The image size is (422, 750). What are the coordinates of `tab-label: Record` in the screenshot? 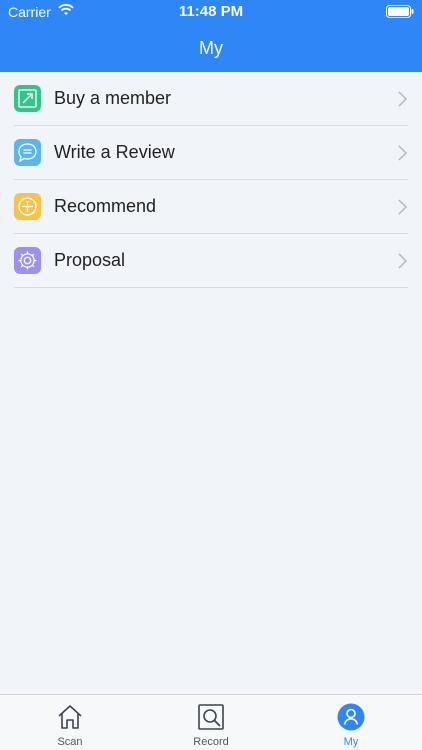 It's located at (211, 742).